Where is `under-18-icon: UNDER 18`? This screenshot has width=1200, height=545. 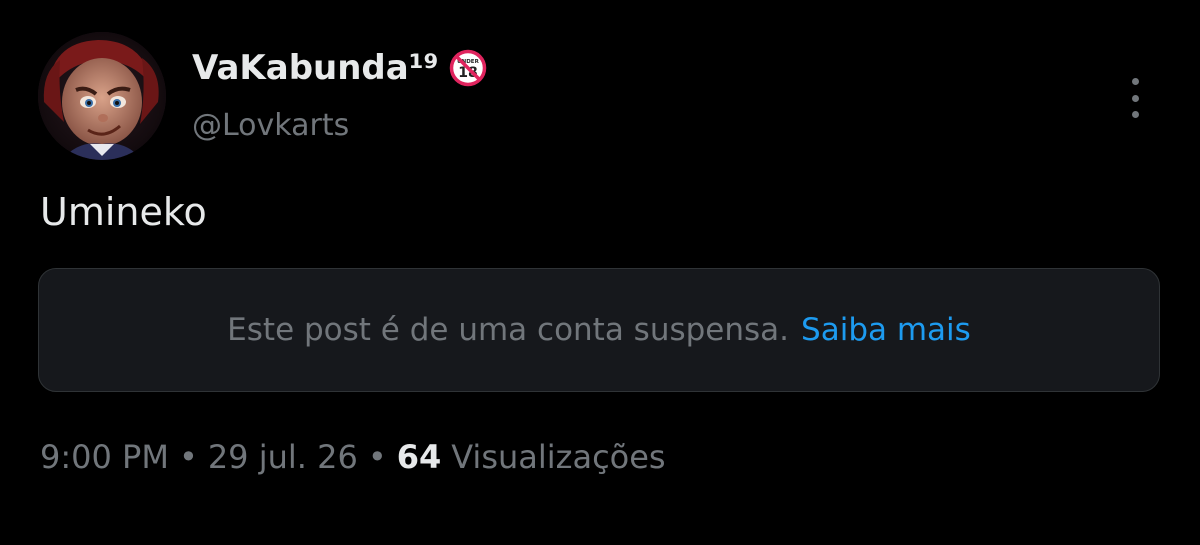 under-18-icon: UNDER 18 is located at coordinates (468, 68).